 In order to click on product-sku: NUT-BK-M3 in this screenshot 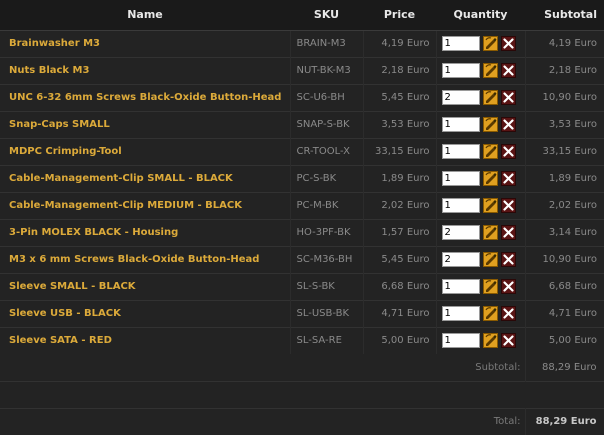, I will do `click(327, 70)`.